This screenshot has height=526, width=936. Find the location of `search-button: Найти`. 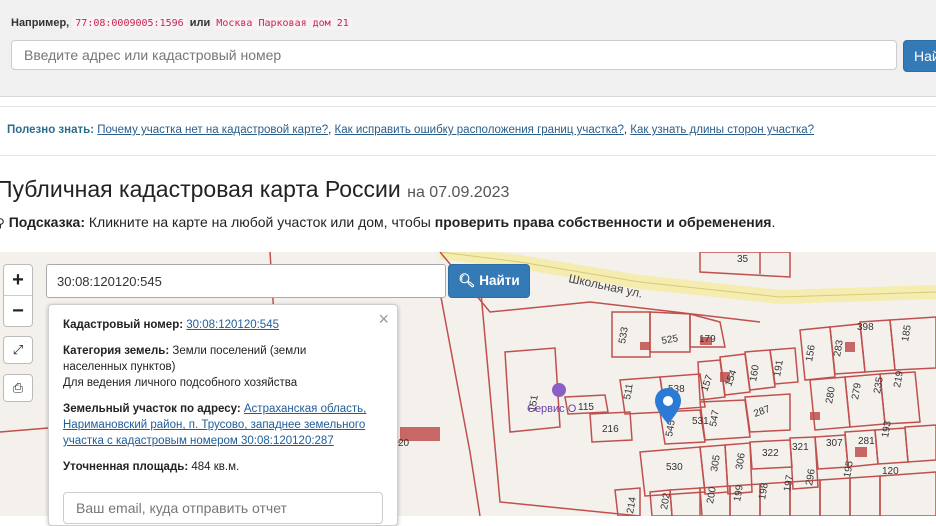

search-button: Найти is located at coordinates (919, 56).